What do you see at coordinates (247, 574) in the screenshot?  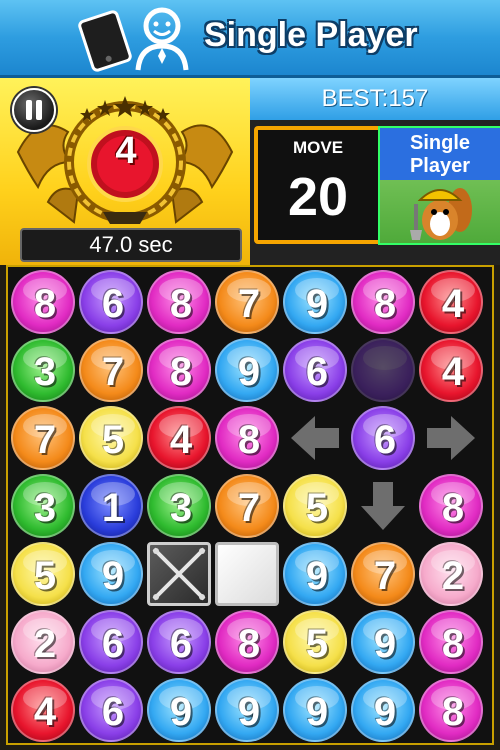 I see `white-block` at bounding box center [247, 574].